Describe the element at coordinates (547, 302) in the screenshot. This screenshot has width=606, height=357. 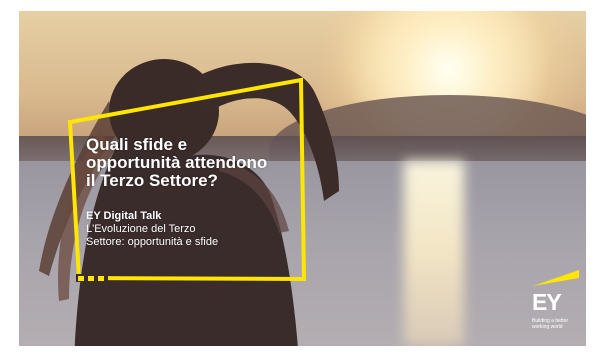
I see `ey-logo-mark: EY` at that location.